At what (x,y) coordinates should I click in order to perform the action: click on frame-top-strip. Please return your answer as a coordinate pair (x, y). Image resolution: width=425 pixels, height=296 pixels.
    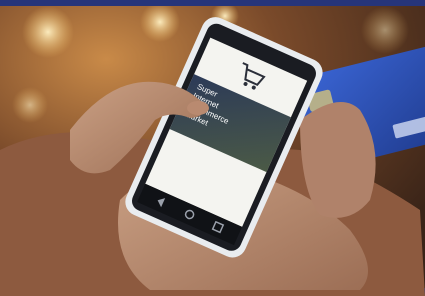
    Looking at the image, I should click on (212, 3).